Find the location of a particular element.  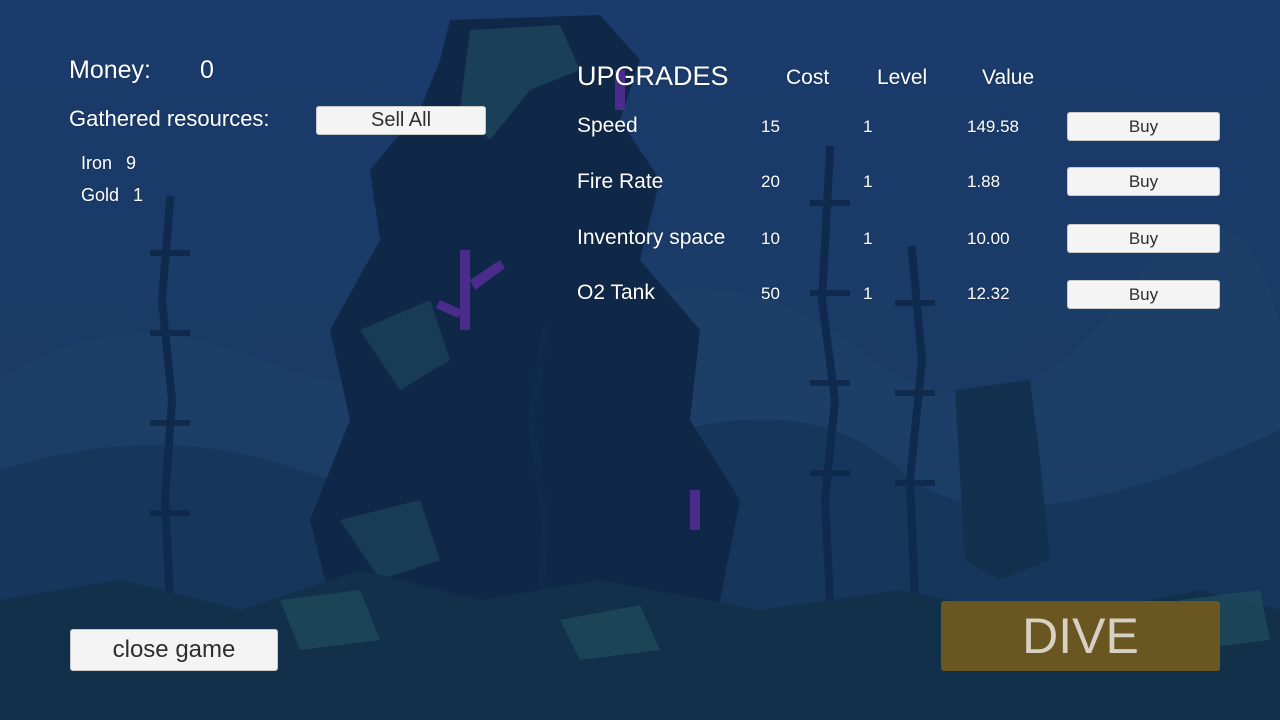

sell-all-button: Sell All is located at coordinates (401, 120).